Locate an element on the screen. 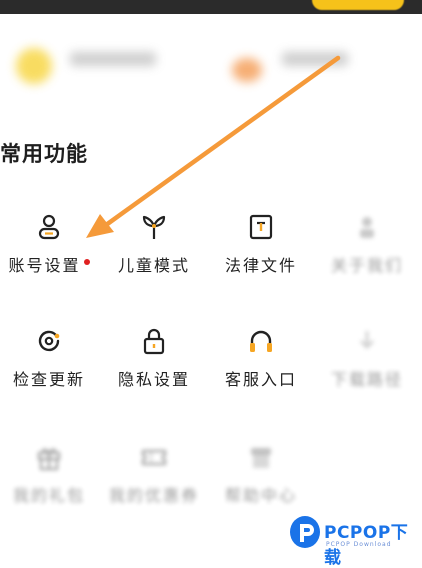 The height and width of the screenshot is (568, 422). gift-icon is located at coordinates (49, 459).